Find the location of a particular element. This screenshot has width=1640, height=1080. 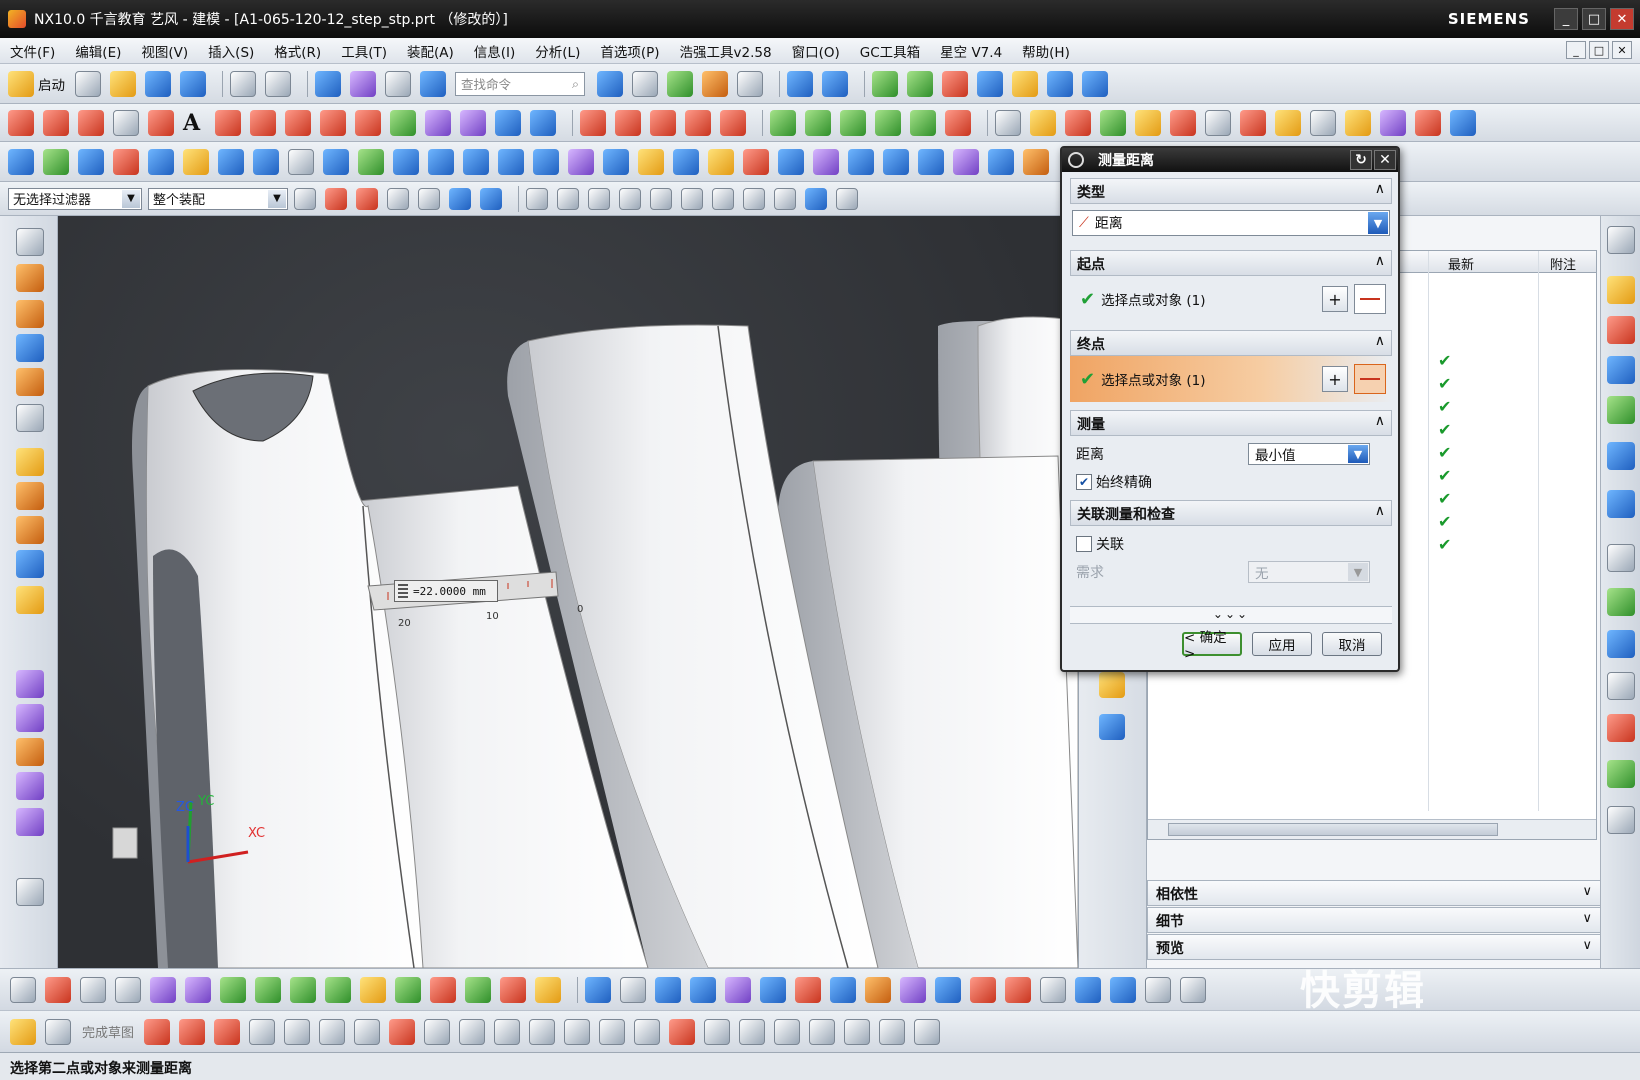

column-latest: 最新 is located at coordinates (1461, 263).